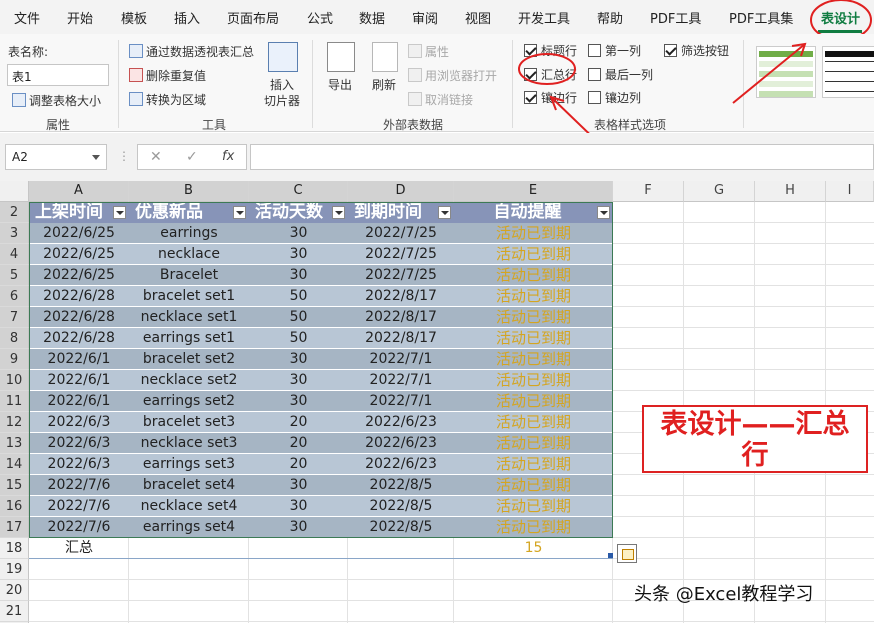 The image size is (874, 623). I want to click on row-header: 16, so click(14, 506).